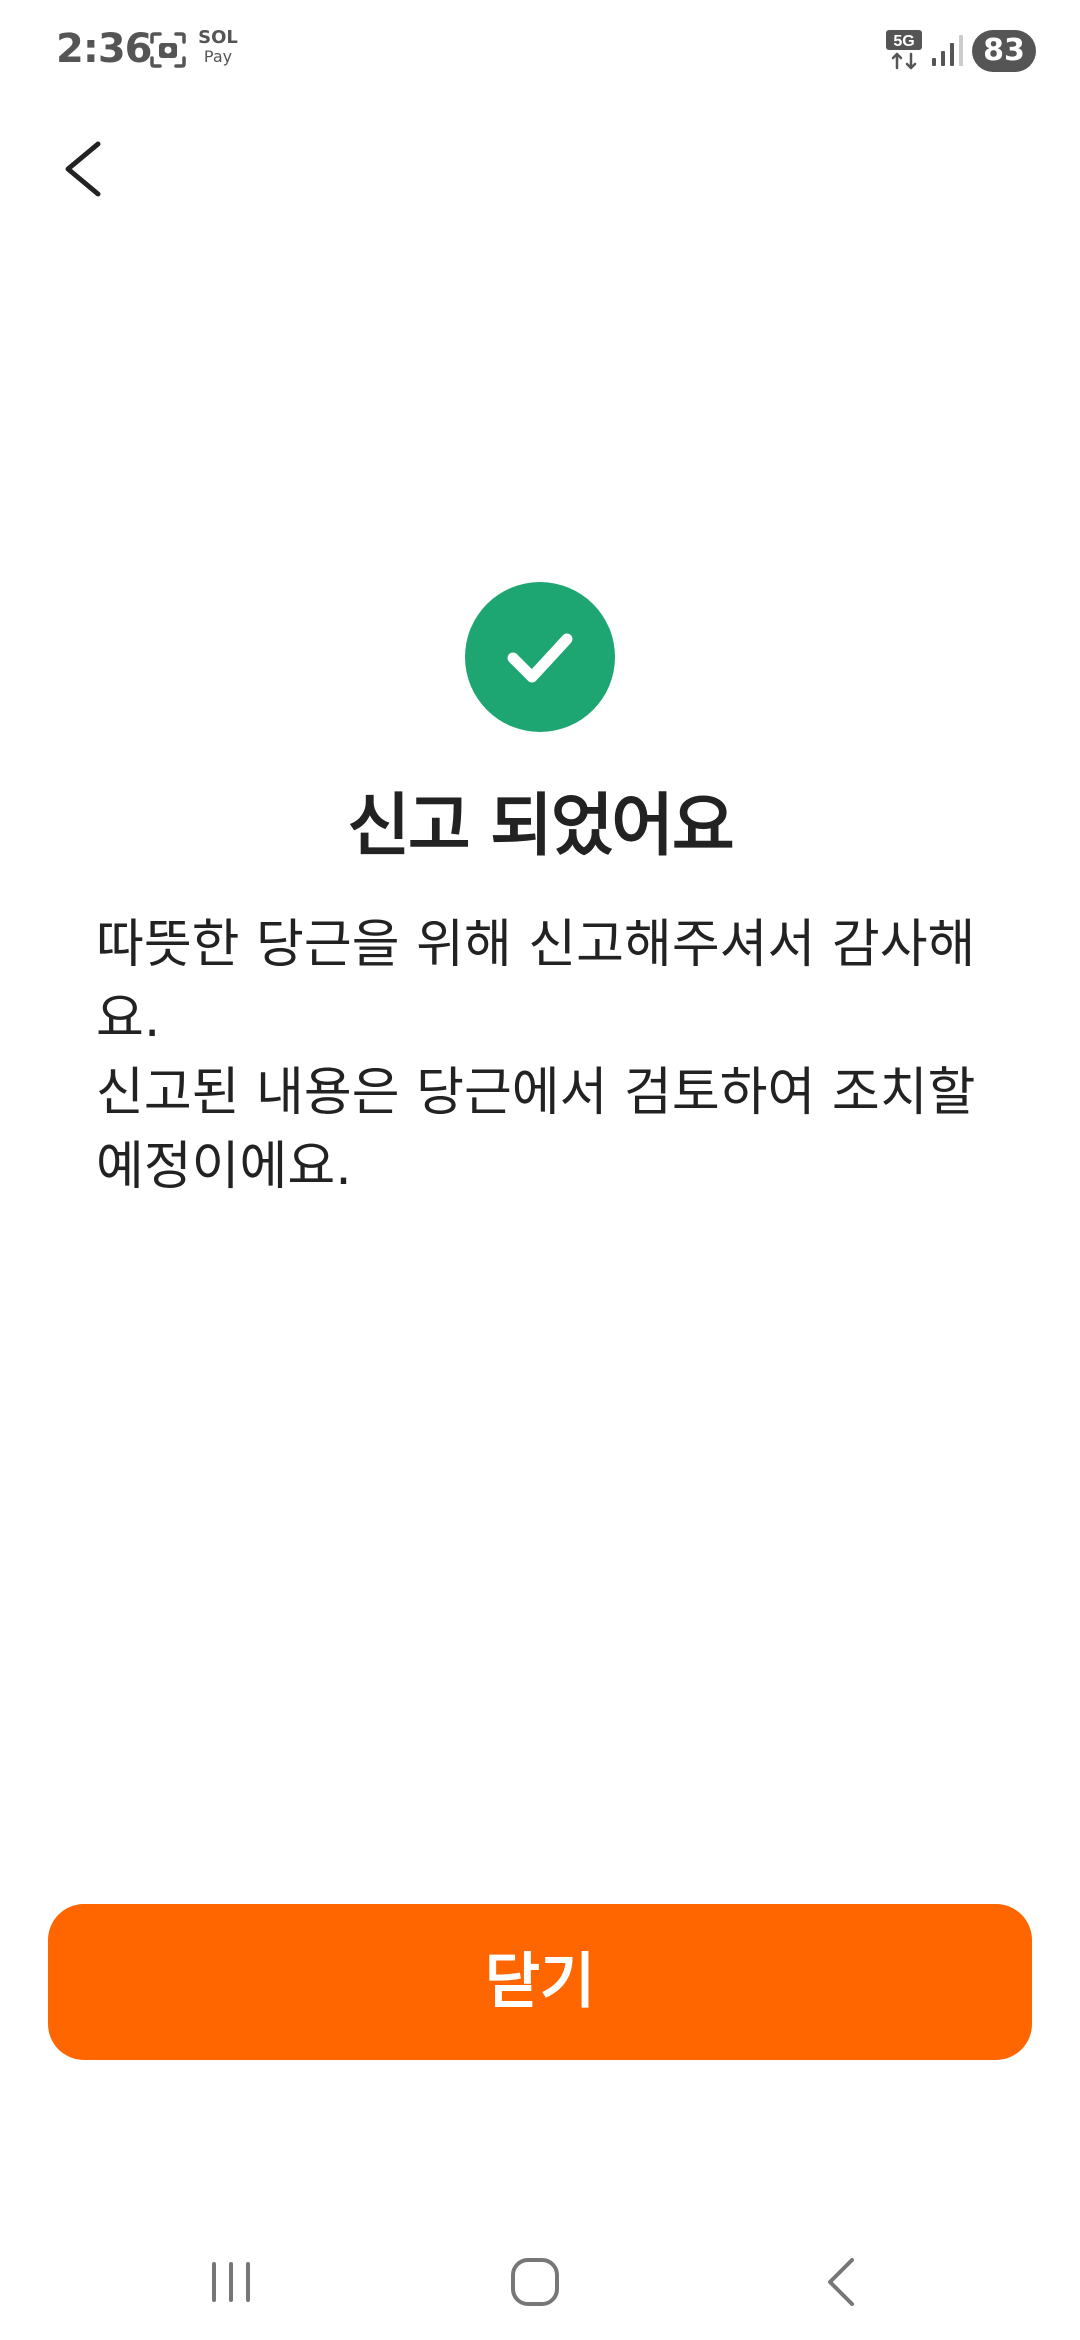 The width and height of the screenshot is (1080, 2340). I want to click on close-button: 닫기, so click(540, 1982).